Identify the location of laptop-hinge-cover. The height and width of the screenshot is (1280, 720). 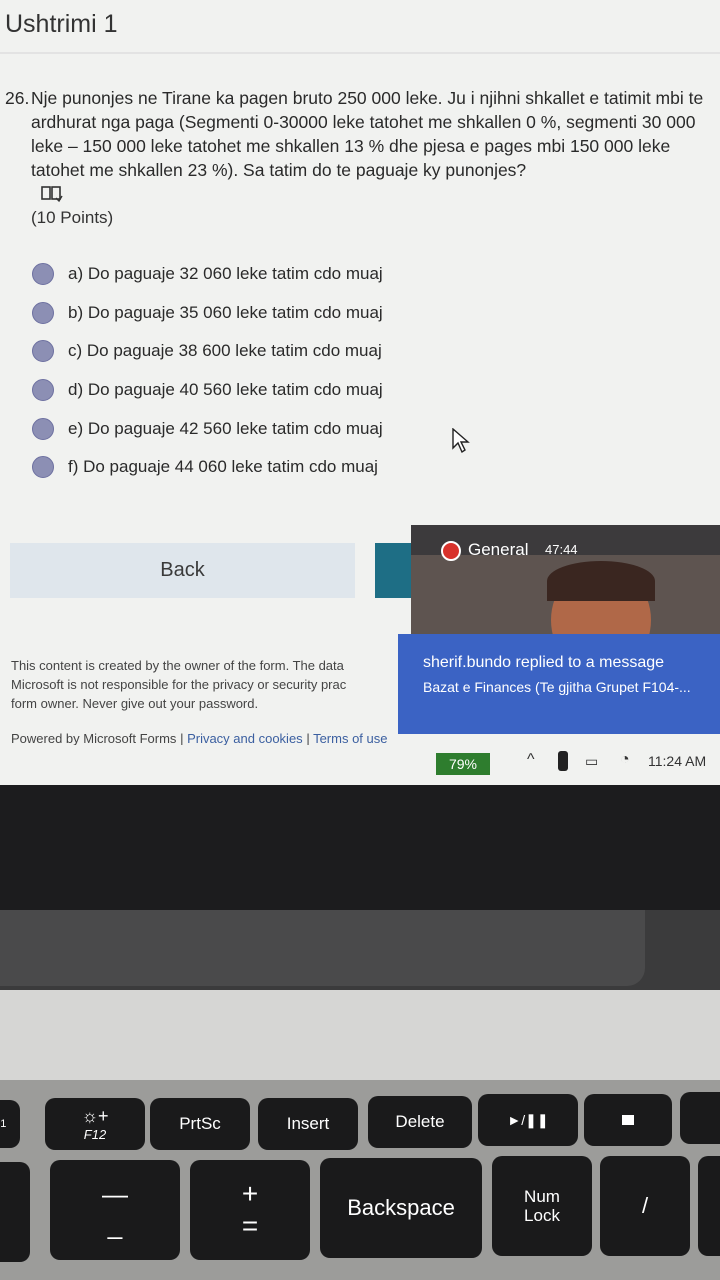
(322, 948).